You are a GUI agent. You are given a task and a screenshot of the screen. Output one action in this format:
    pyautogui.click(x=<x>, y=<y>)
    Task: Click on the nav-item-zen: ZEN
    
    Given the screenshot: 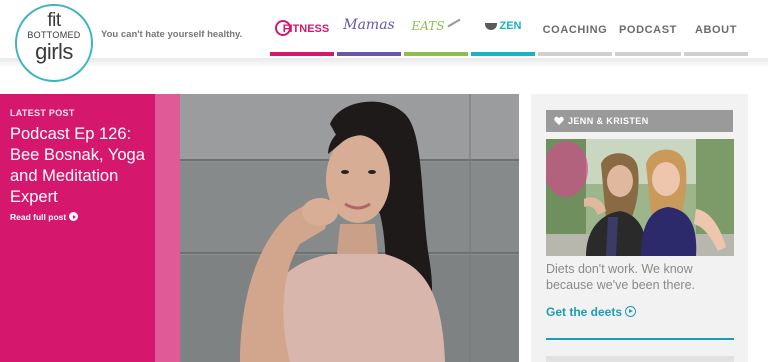 What is the action you would take?
    pyautogui.click(x=503, y=28)
    